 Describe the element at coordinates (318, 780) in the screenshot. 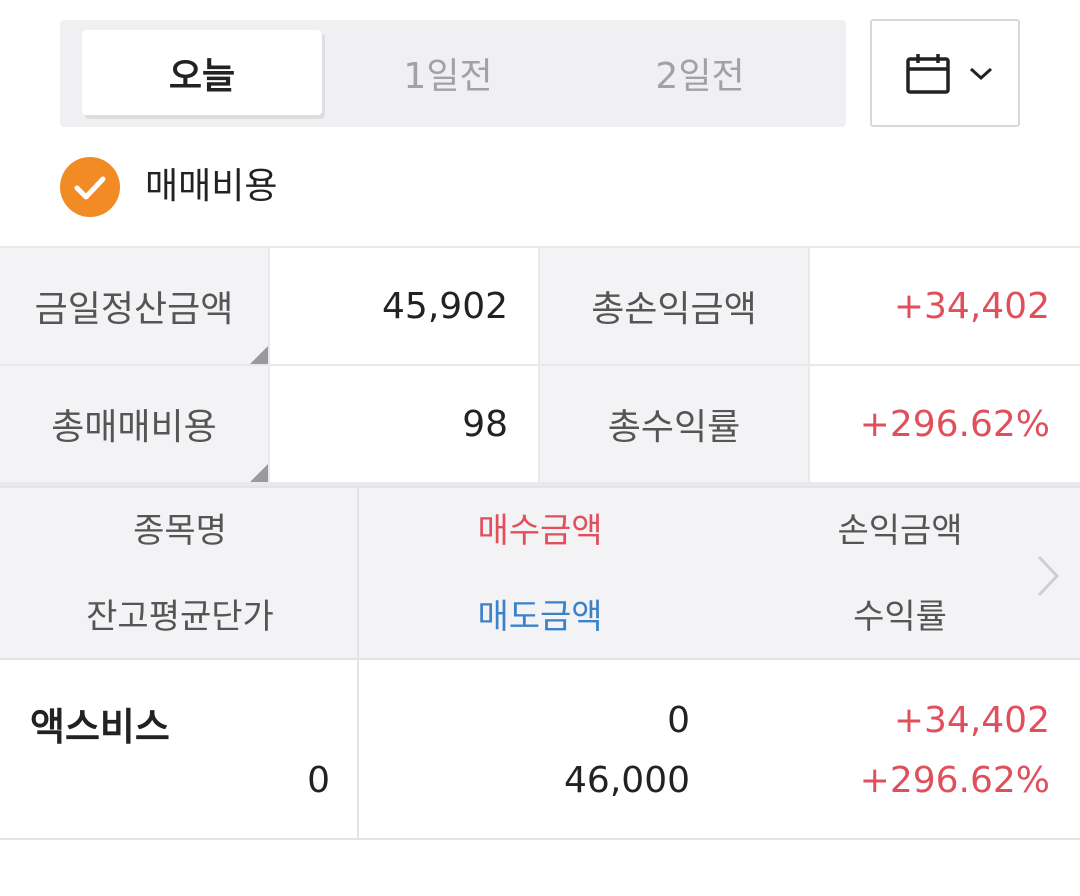

I see `avg-price-value: 0` at that location.